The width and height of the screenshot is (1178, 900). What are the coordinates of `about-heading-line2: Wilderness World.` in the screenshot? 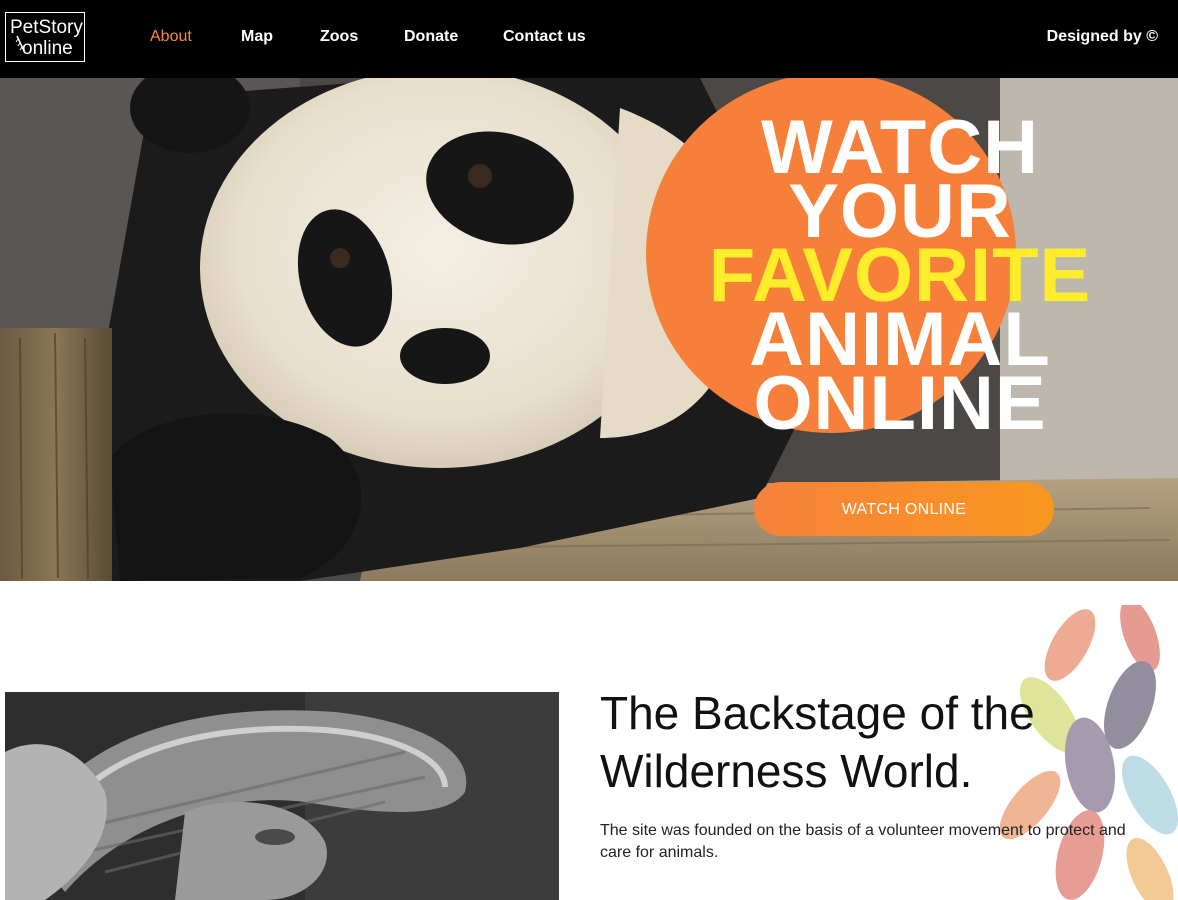 It's located at (786, 771).